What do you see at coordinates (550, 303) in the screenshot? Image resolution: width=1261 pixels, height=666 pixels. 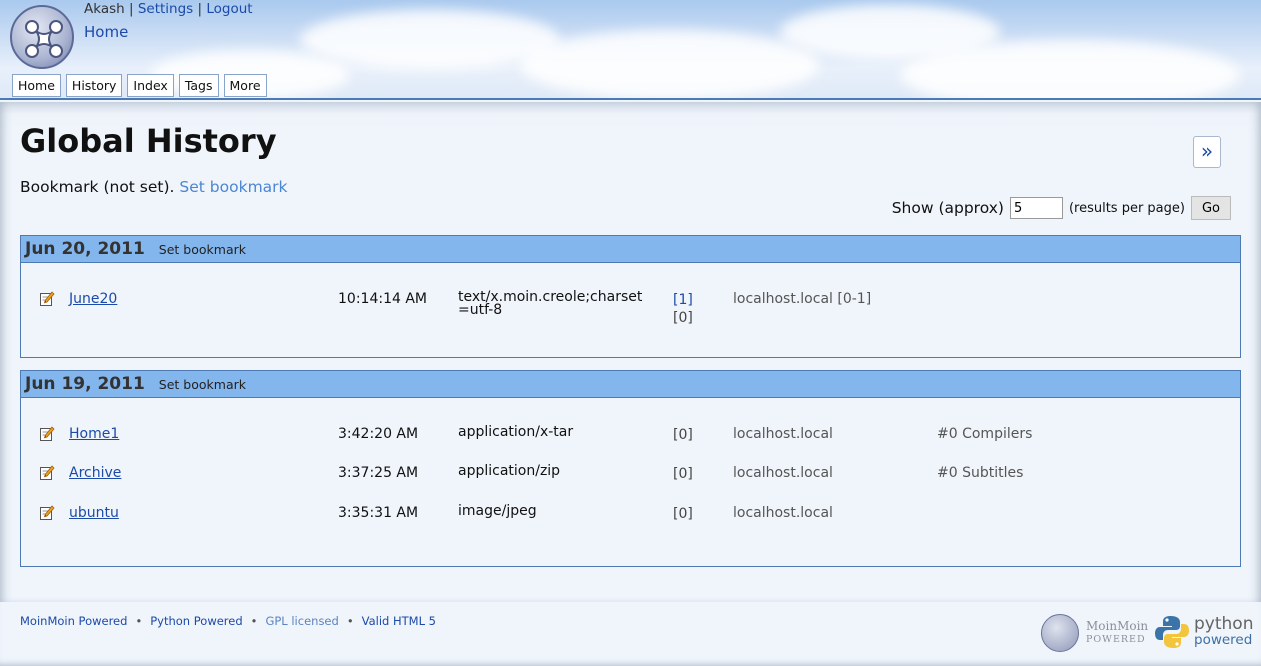 I see `item-content-type: text/x.moin.creole;charset=utf-8` at bounding box center [550, 303].